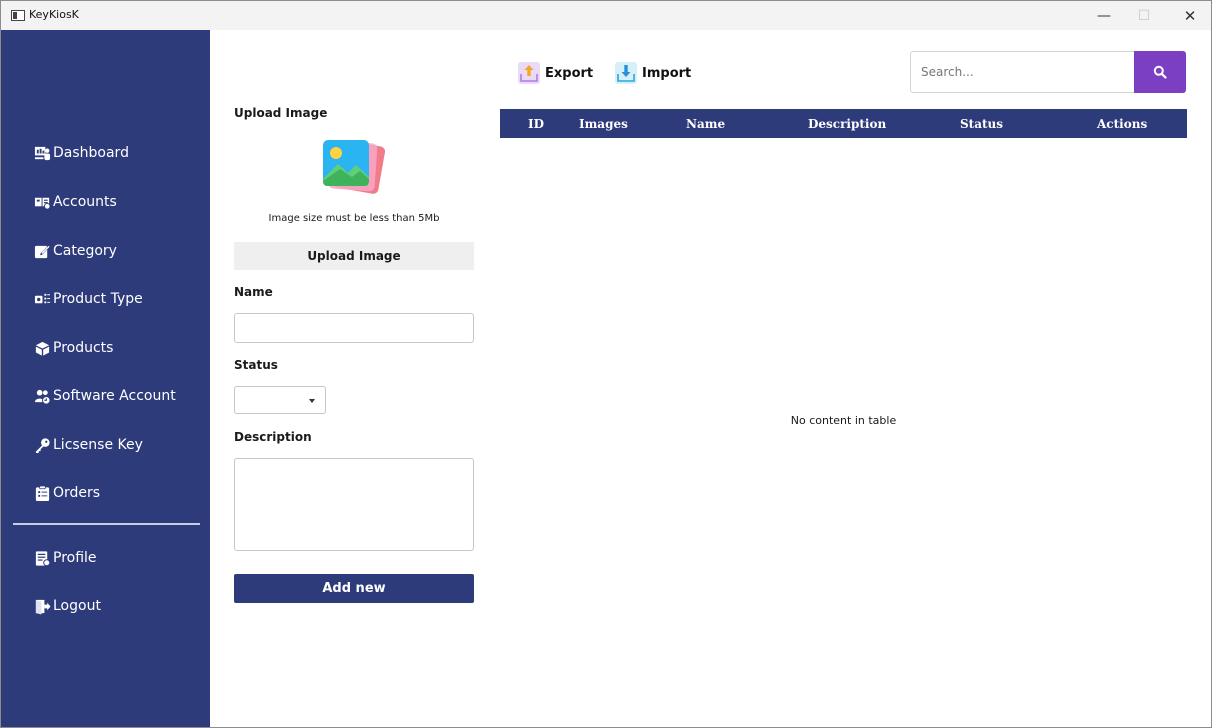 The width and height of the screenshot is (1212, 728). I want to click on search-input, so click(1022, 72).